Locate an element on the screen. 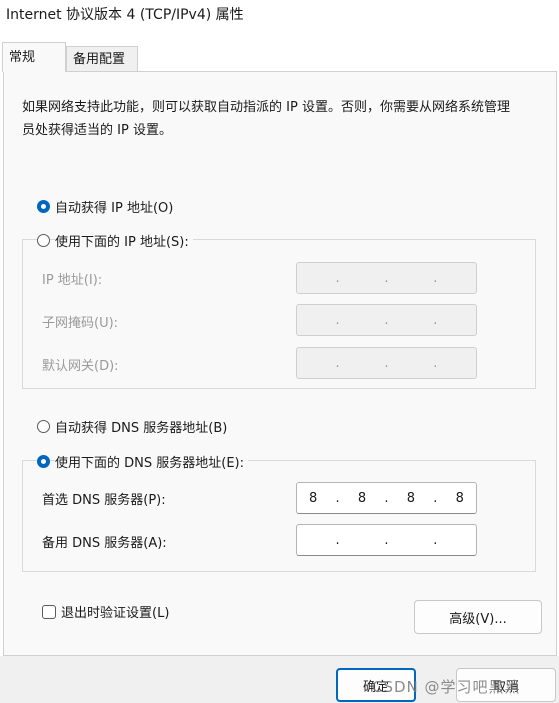 The width and height of the screenshot is (559, 703). radio-manual-ip-label: 使用下面的 IP 地址(S): is located at coordinates (124, 240).